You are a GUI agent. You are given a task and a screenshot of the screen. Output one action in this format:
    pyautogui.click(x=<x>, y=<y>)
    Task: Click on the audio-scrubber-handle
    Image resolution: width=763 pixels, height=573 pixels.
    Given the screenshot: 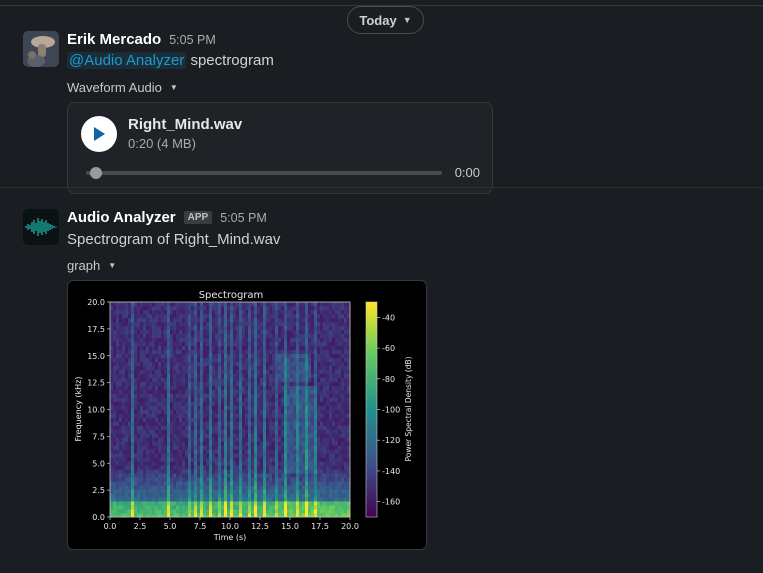 What is the action you would take?
    pyautogui.click(x=96, y=173)
    